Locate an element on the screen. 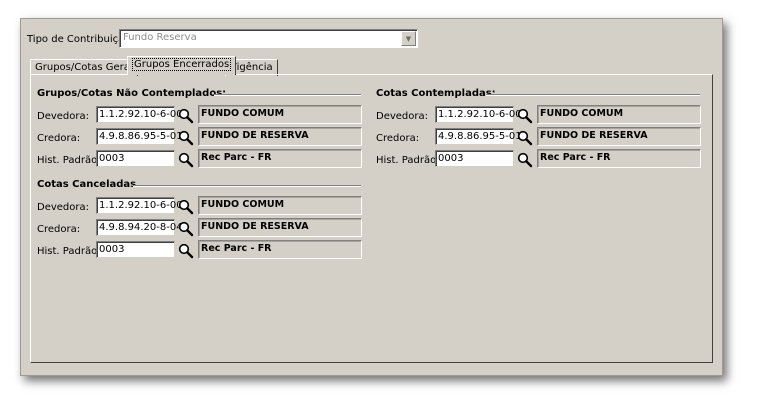 The height and width of the screenshot is (416, 761). credora-account-input: 4.9.8.94.20-8-04 is located at coordinates (139, 227).